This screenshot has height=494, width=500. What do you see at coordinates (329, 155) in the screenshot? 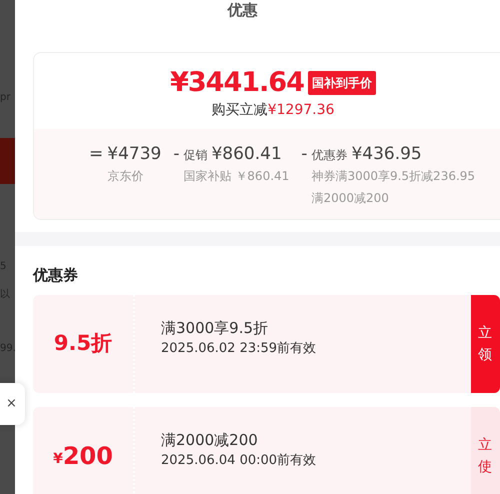
I see `price-label: 优惠券` at bounding box center [329, 155].